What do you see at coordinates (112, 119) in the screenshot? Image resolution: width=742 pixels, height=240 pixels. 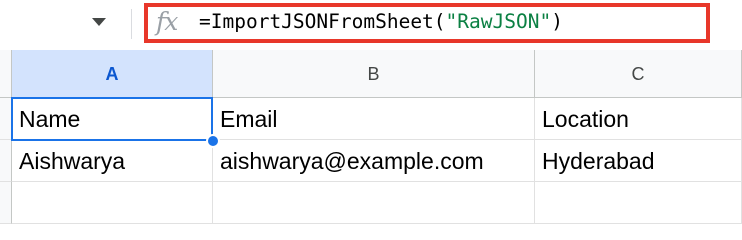 I see `cell-a1: Name` at bounding box center [112, 119].